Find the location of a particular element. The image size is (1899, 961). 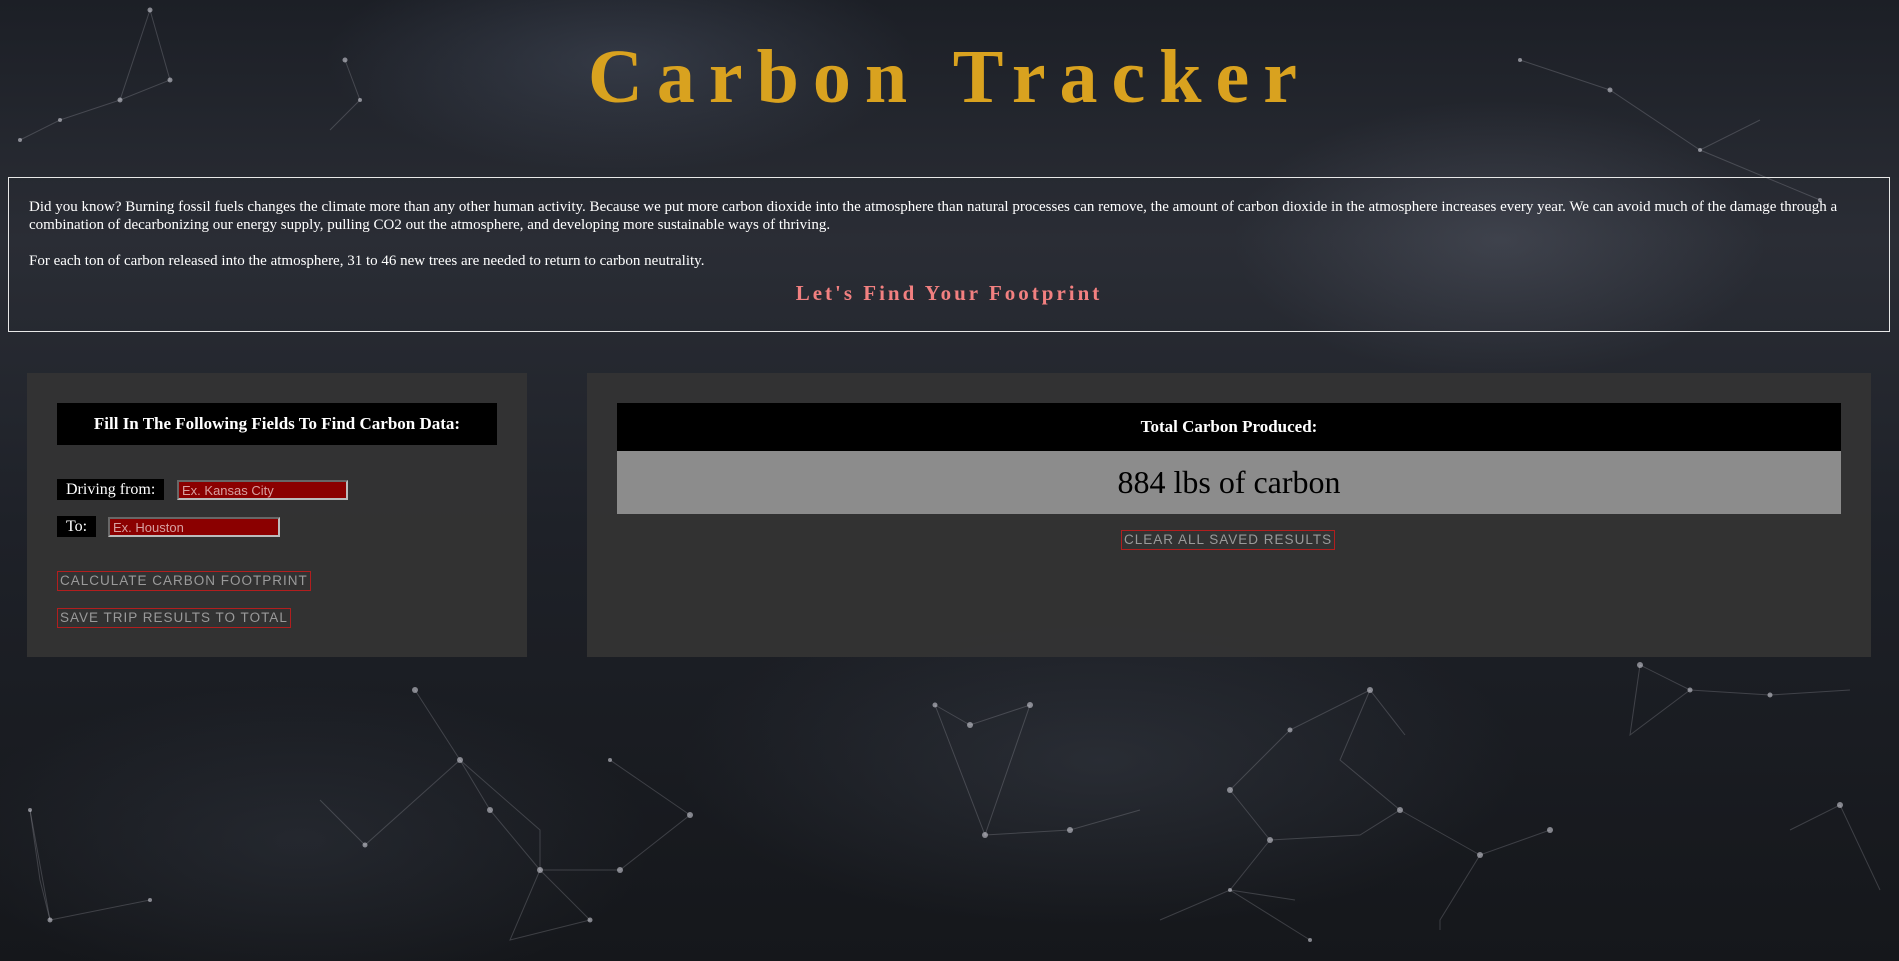

driving-from-input is located at coordinates (262, 490).